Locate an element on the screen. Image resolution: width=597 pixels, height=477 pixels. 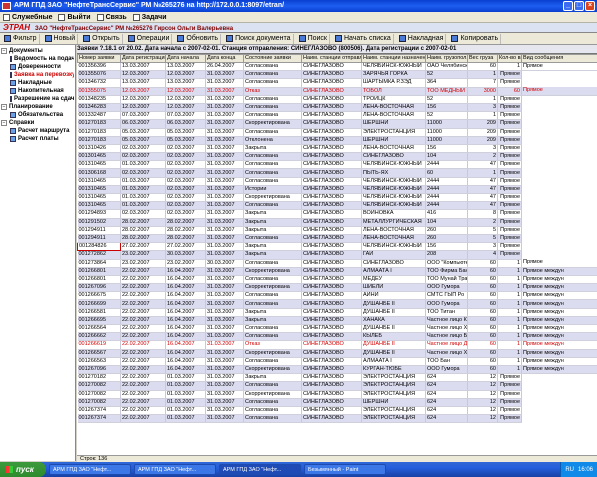
tree-item: Ведомость на подачу is located at coordinates (37, 59).